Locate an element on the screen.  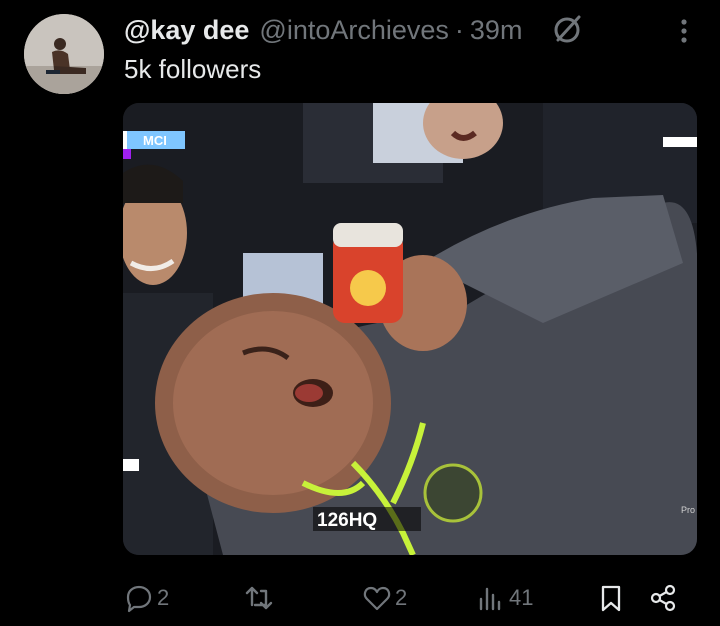
reply-icon is located at coordinates (139, 599).